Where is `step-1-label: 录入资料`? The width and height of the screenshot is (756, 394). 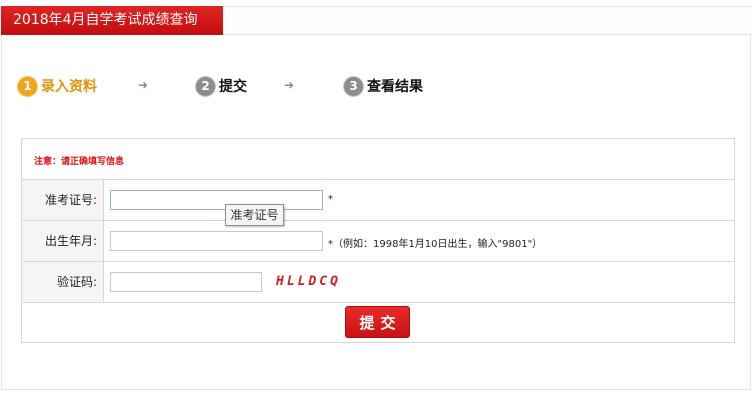 step-1-label: 录入资料 is located at coordinates (69, 87).